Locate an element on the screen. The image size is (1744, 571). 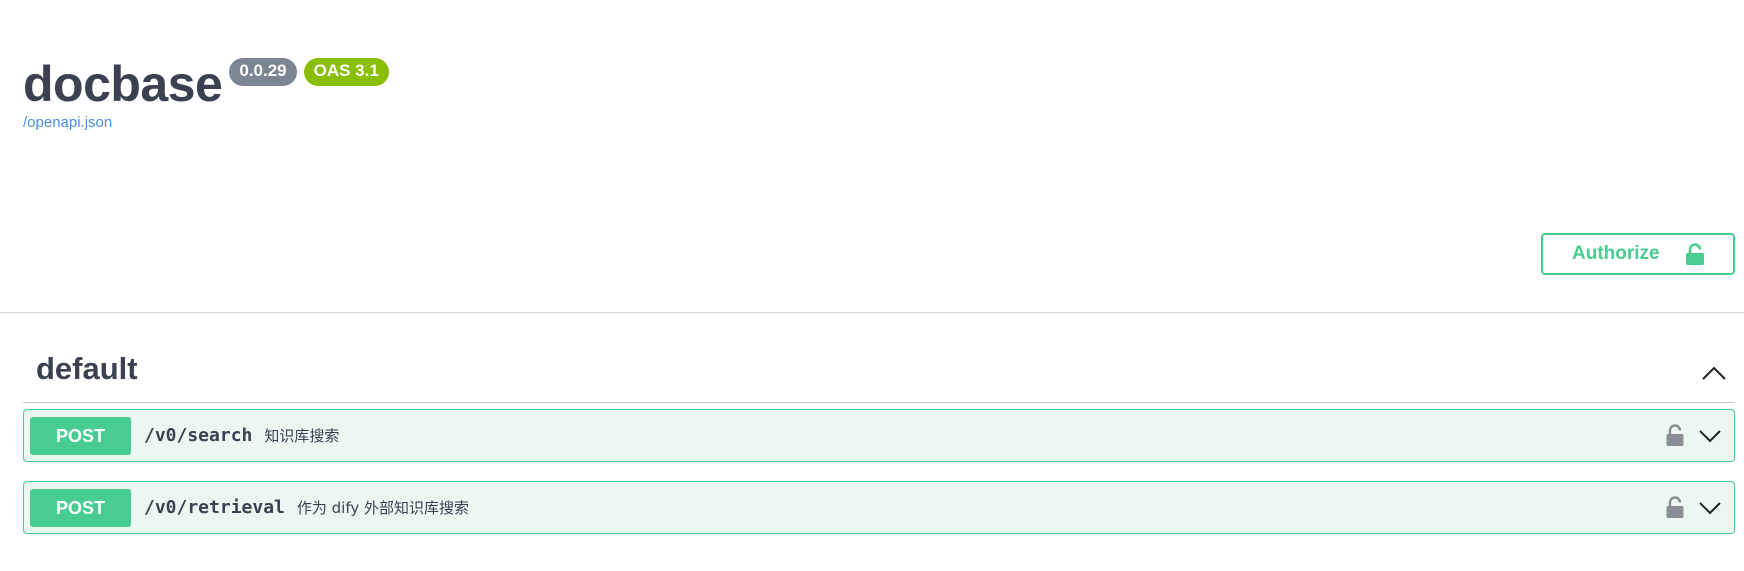
title-row: docbase 0.0.29 OAS 3.1 is located at coordinates (206, 84).